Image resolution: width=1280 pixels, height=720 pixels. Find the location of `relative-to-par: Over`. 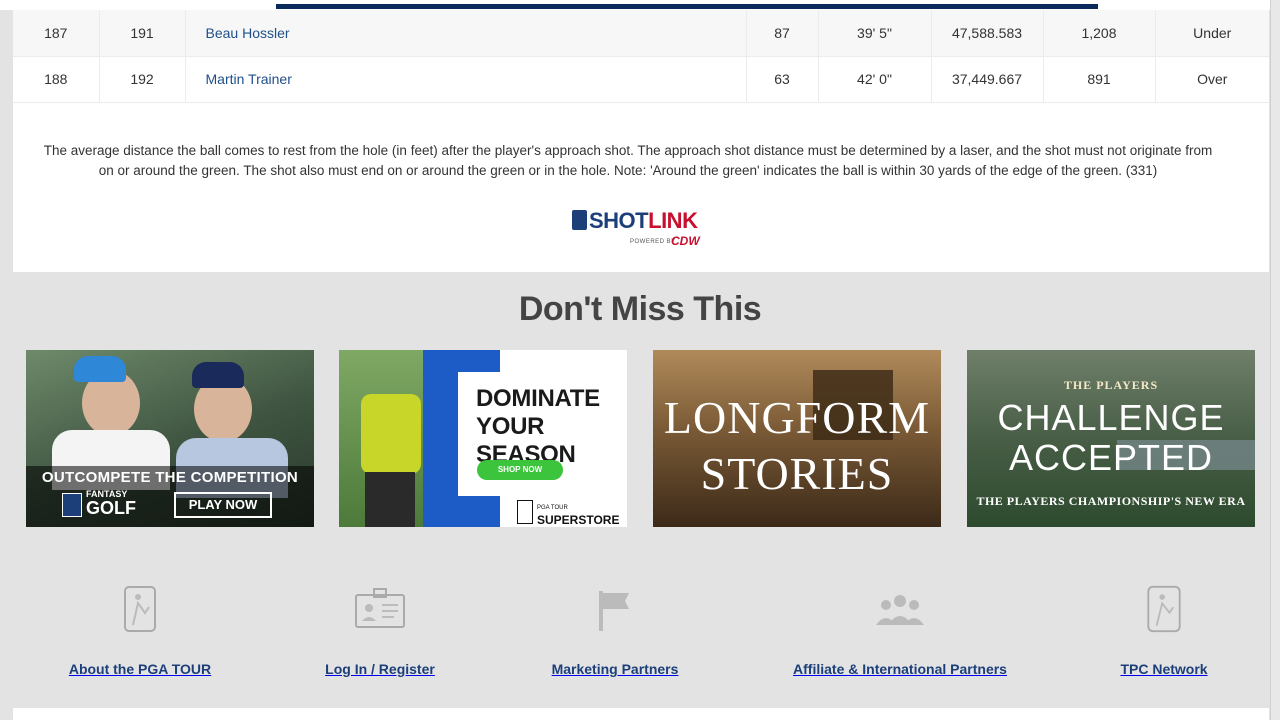

relative-to-par: Over is located at coordinates (1212, 79).